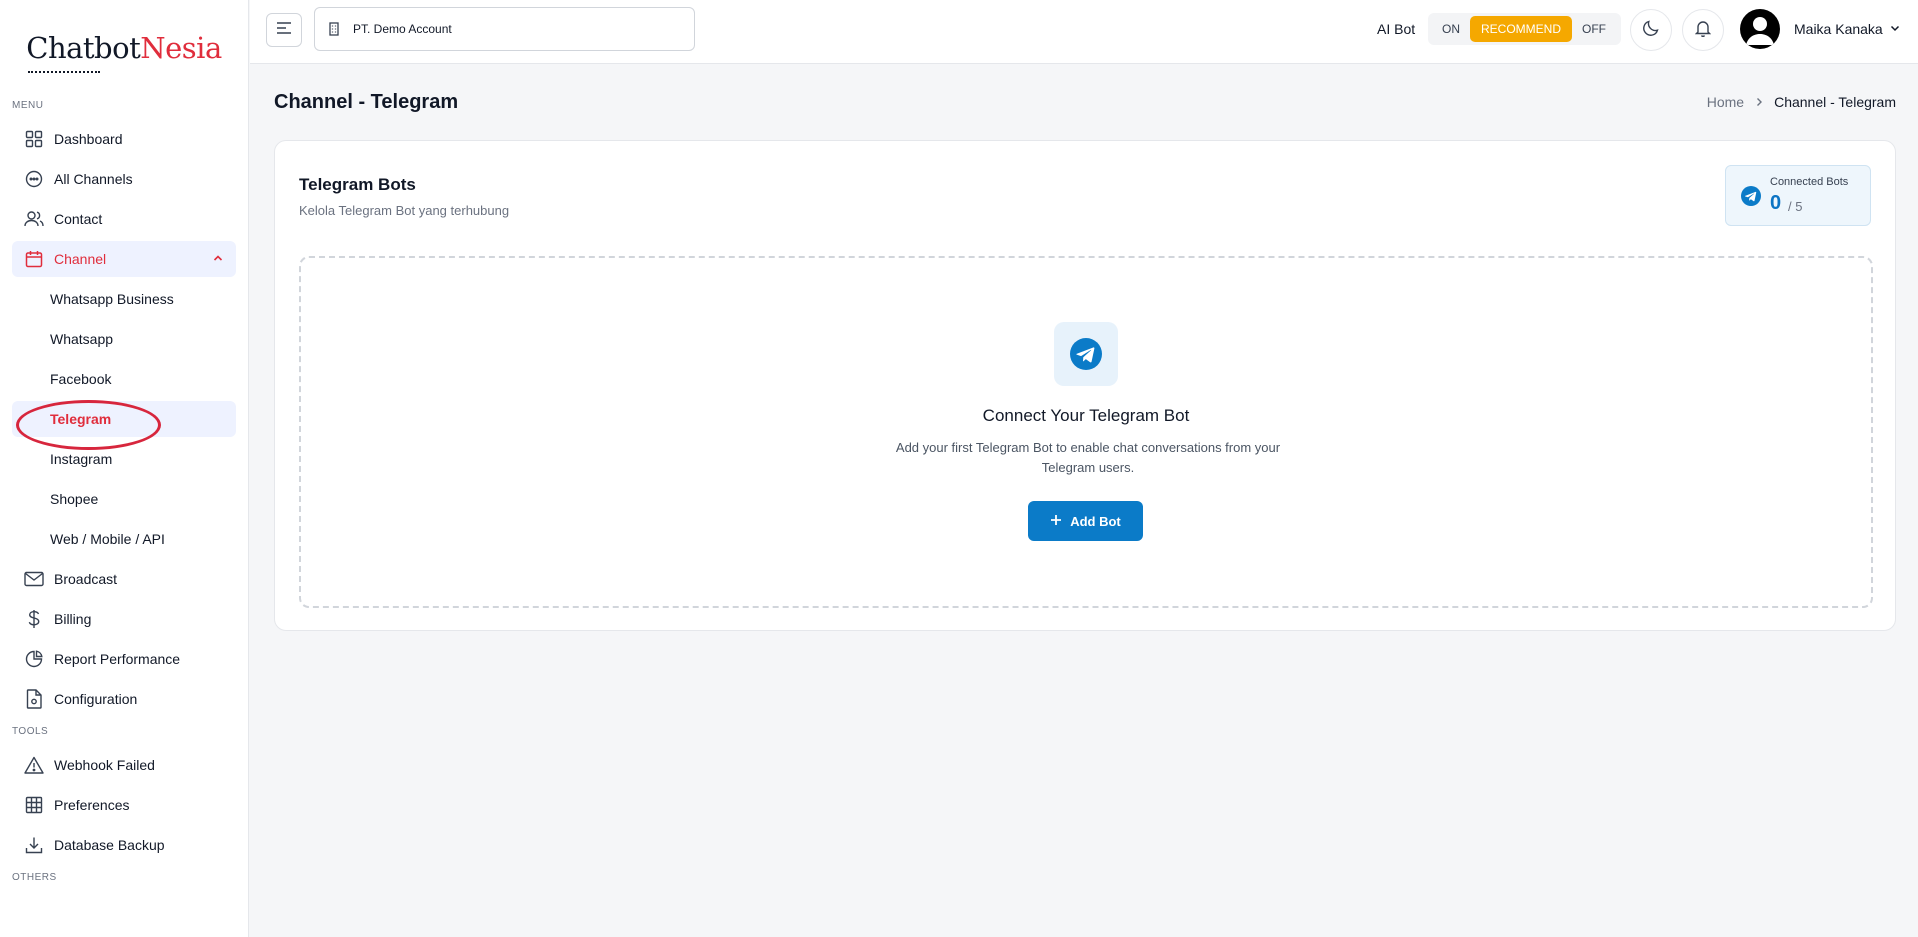 The height and width of the screenshot is (937, 1918). Describe the element at coordinates (124, 499) in the screenshot. I see `sidebar-subitem-shopee: Shopee` at that location.